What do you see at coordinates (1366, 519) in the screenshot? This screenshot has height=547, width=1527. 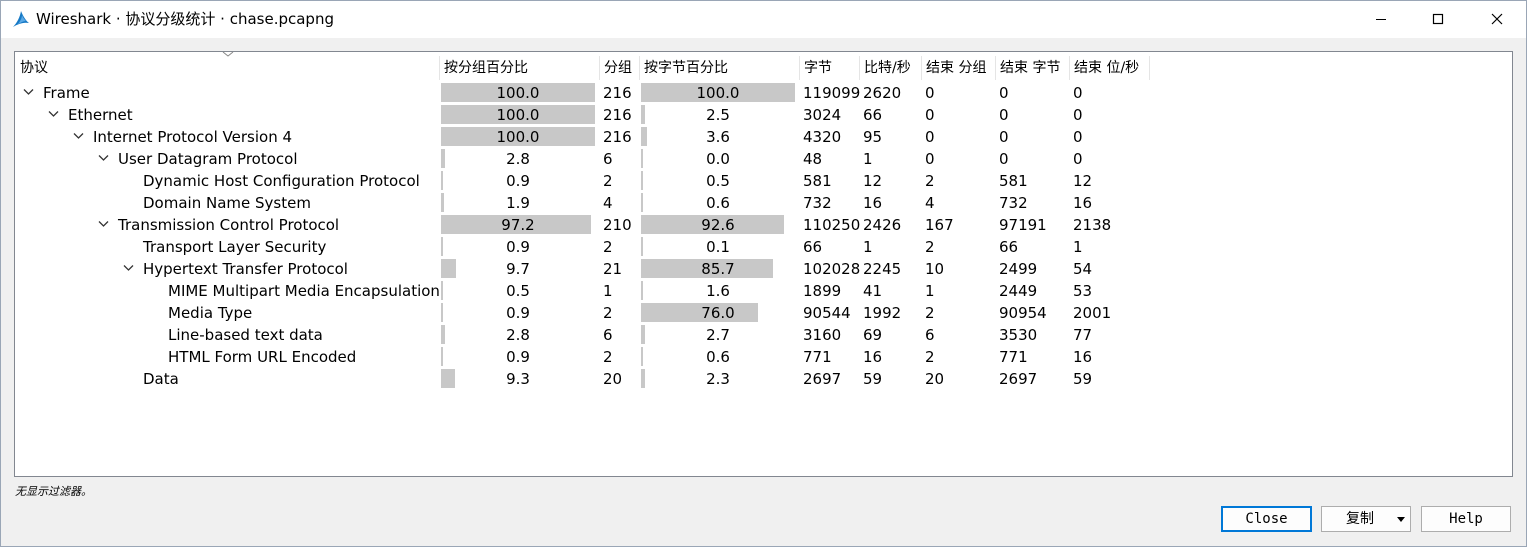 I see `copy-button: 复制` at bounding box center [1366, 519].